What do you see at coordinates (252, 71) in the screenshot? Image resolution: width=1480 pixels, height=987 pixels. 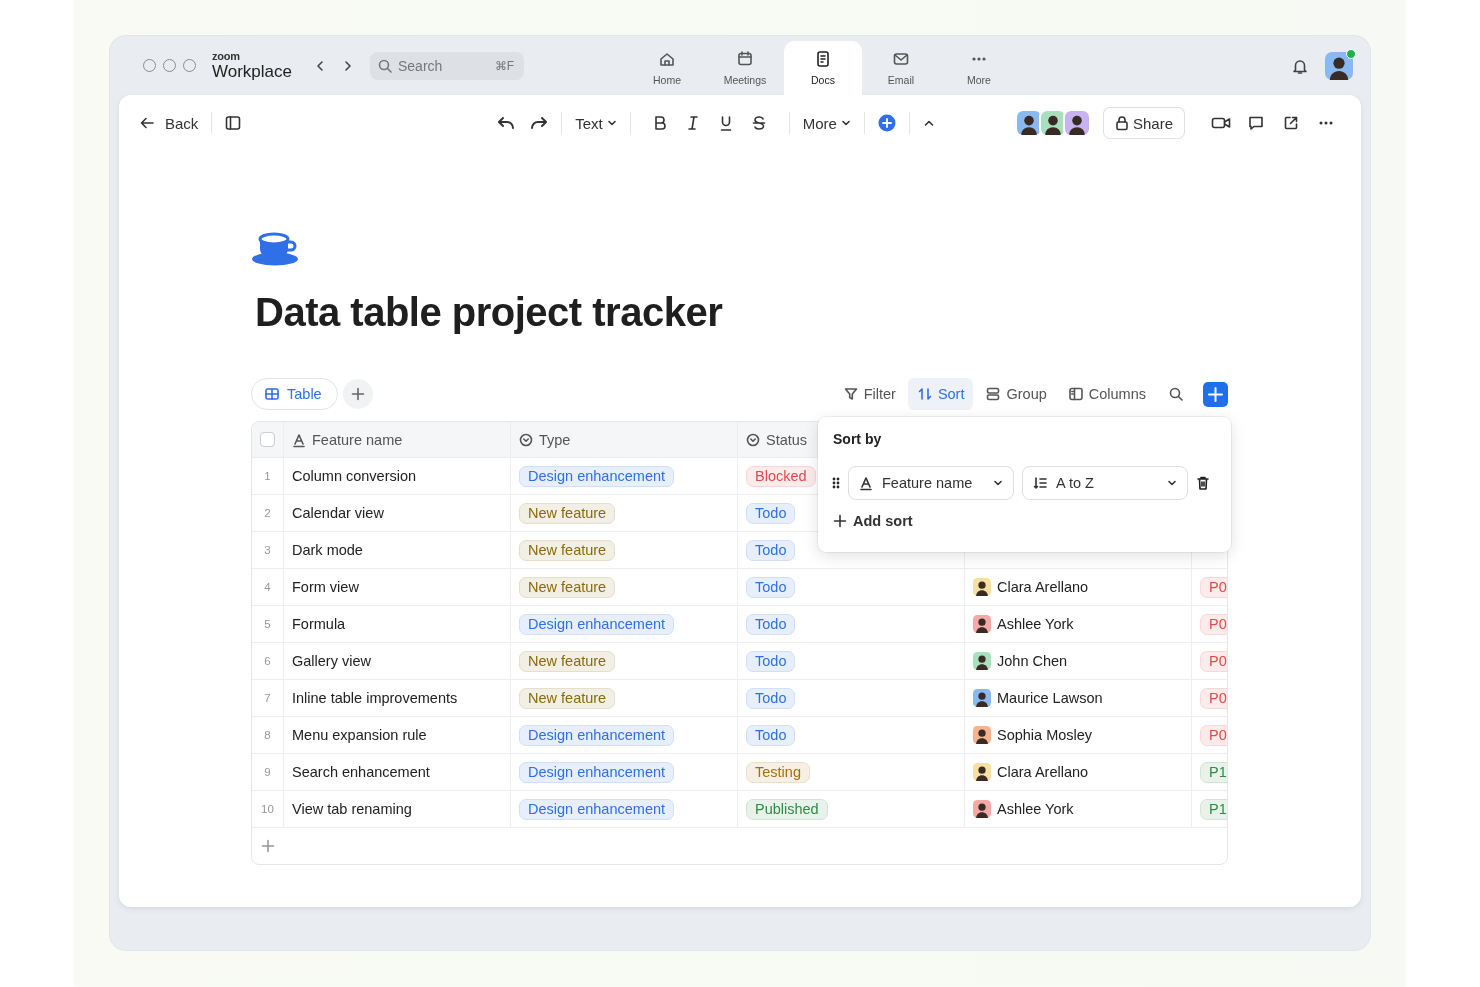 I see `brand-name: Workplace` at bounding box center [252, 71].